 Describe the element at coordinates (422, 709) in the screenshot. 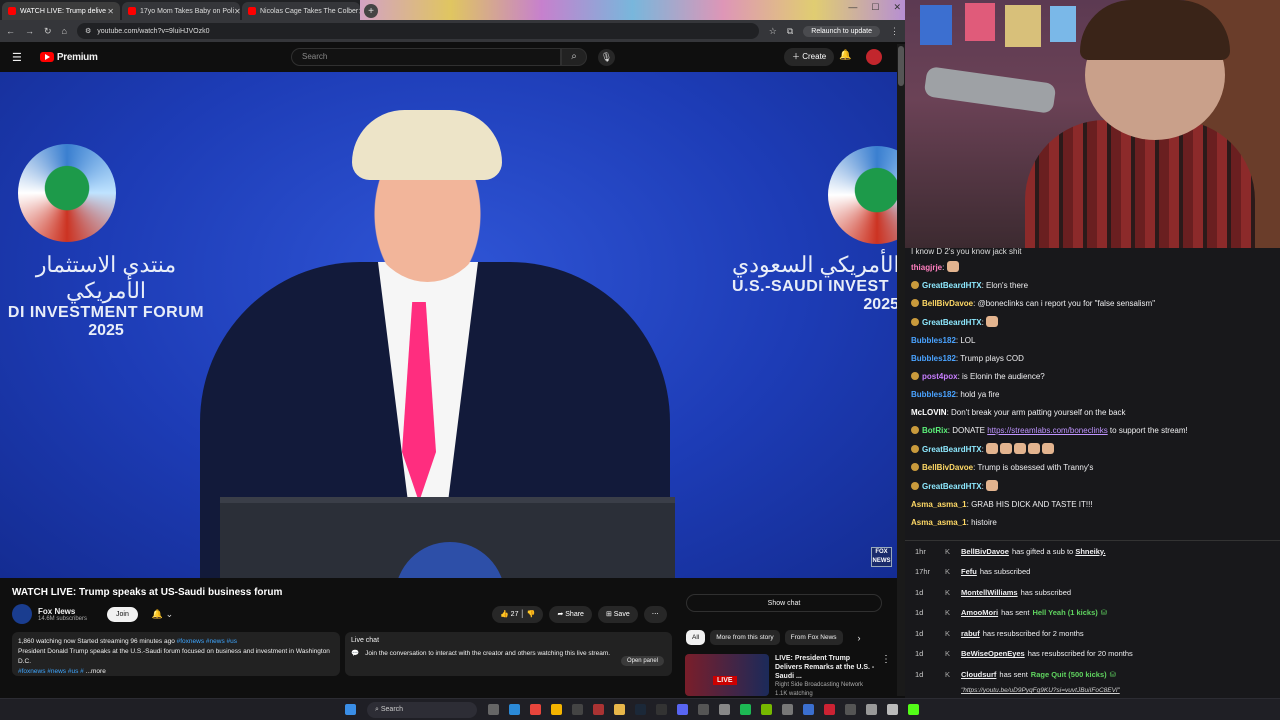

I see `taskbar-search: ⌕ Search` at that location.